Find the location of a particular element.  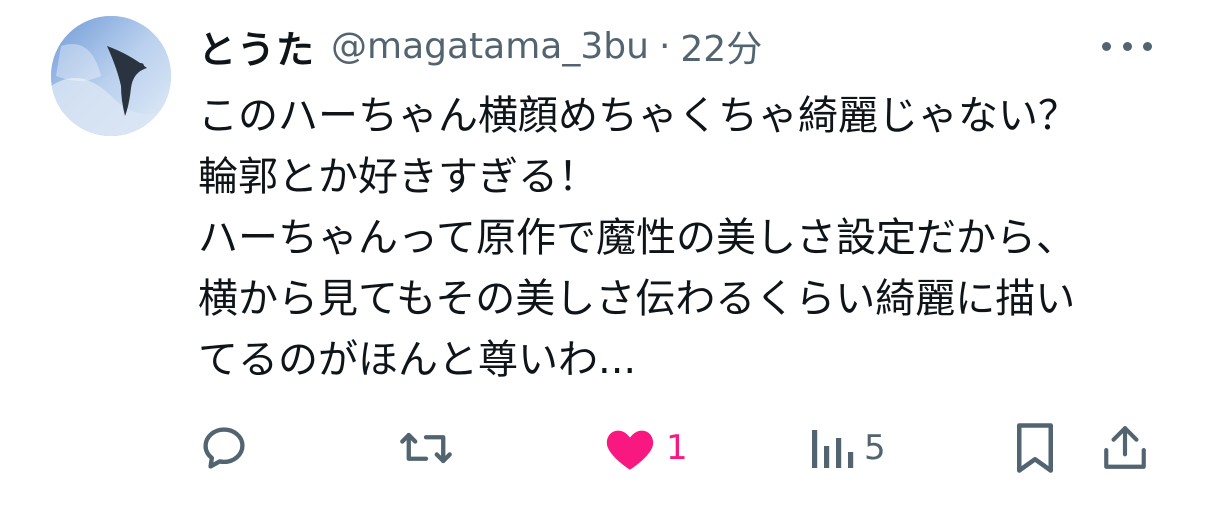

retweet-button is located at coordinates (426, 448).